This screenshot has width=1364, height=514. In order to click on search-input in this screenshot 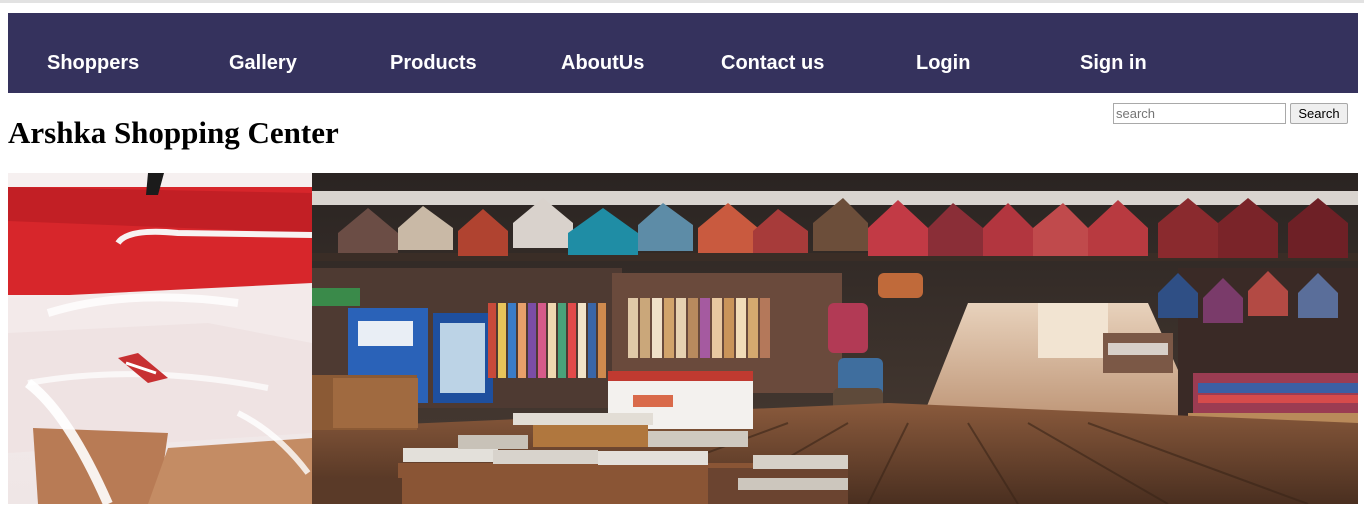, I will do `click(1199, 113)`.